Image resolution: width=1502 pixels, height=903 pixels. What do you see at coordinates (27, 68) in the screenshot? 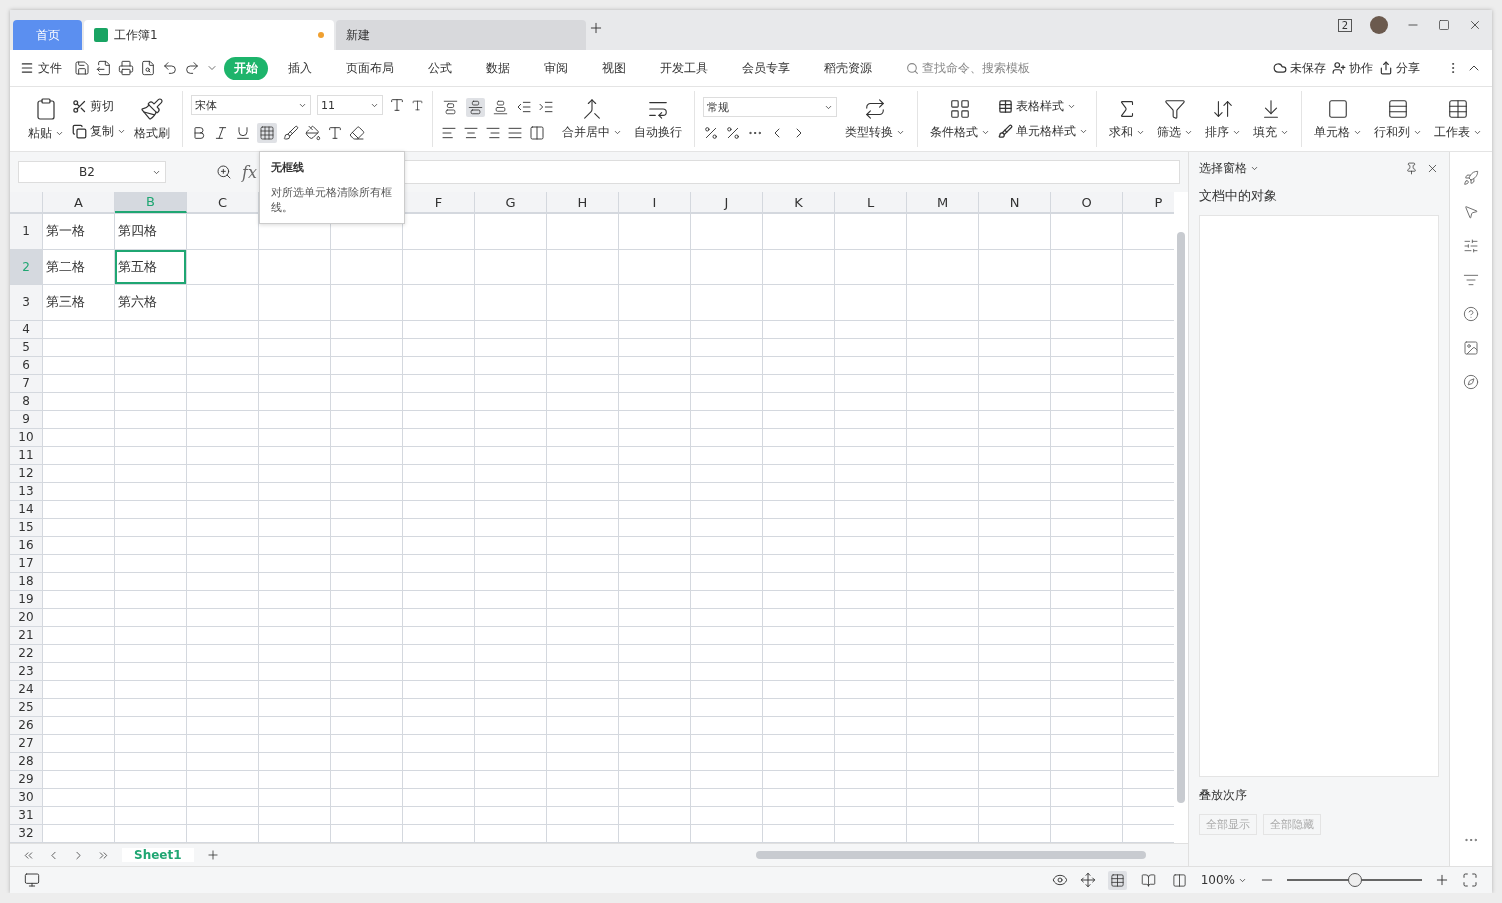
I see `menu-icon` at bounding box center [27, 68].